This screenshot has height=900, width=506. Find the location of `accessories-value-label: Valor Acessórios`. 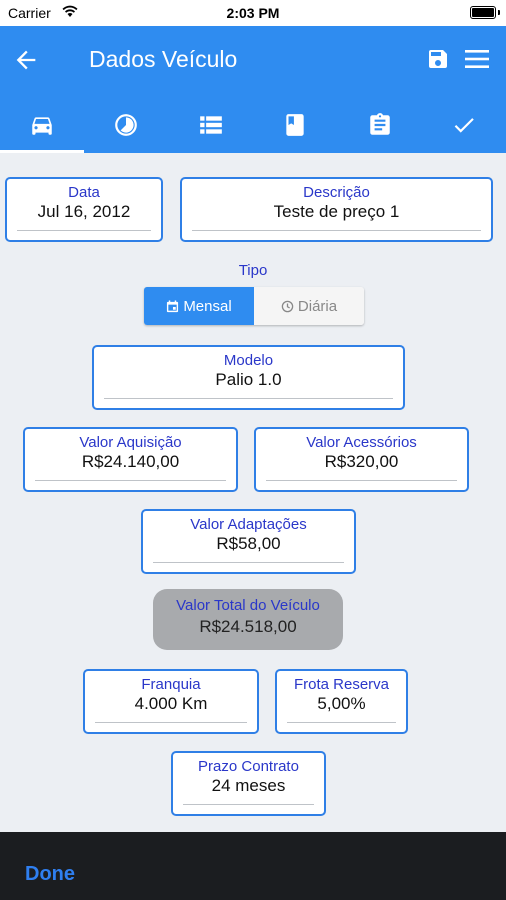

accessories-value-label: Valor Acessórios is located at coordinates (361, 442).